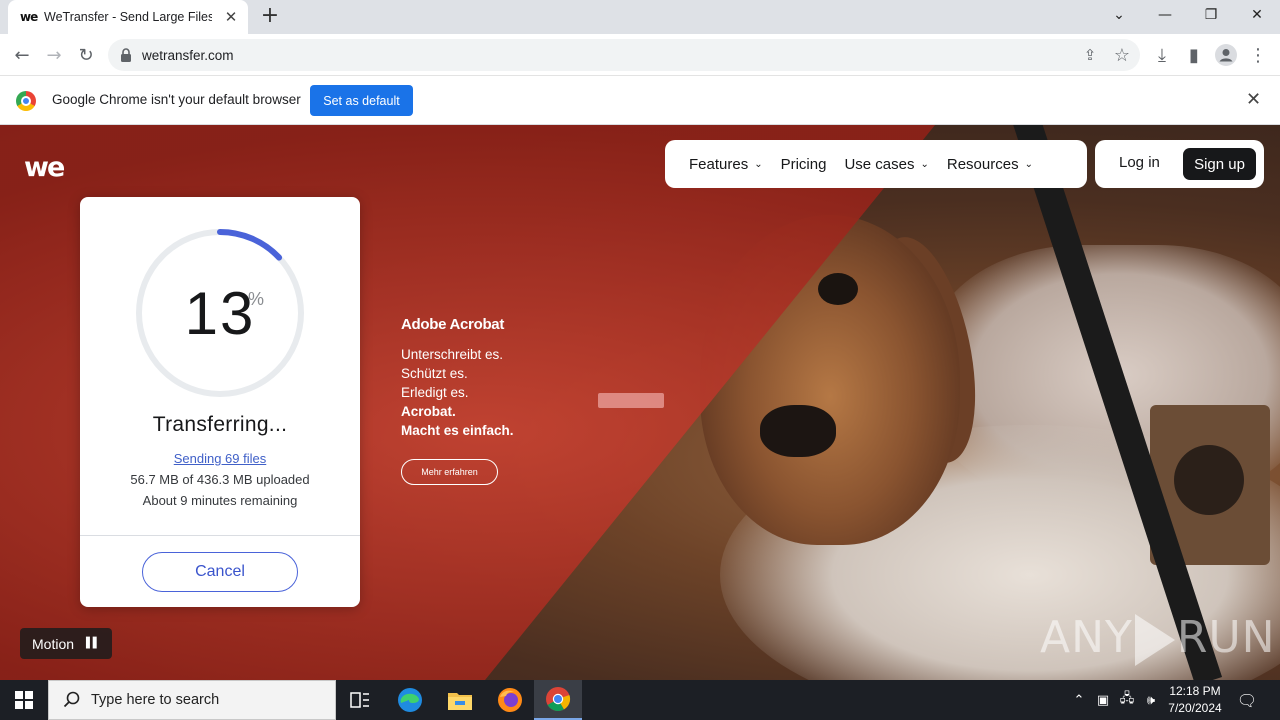  Describe the element at coordinates (434, 373) in the screenshot. I see `ad-line: Schützt es.` at that location.